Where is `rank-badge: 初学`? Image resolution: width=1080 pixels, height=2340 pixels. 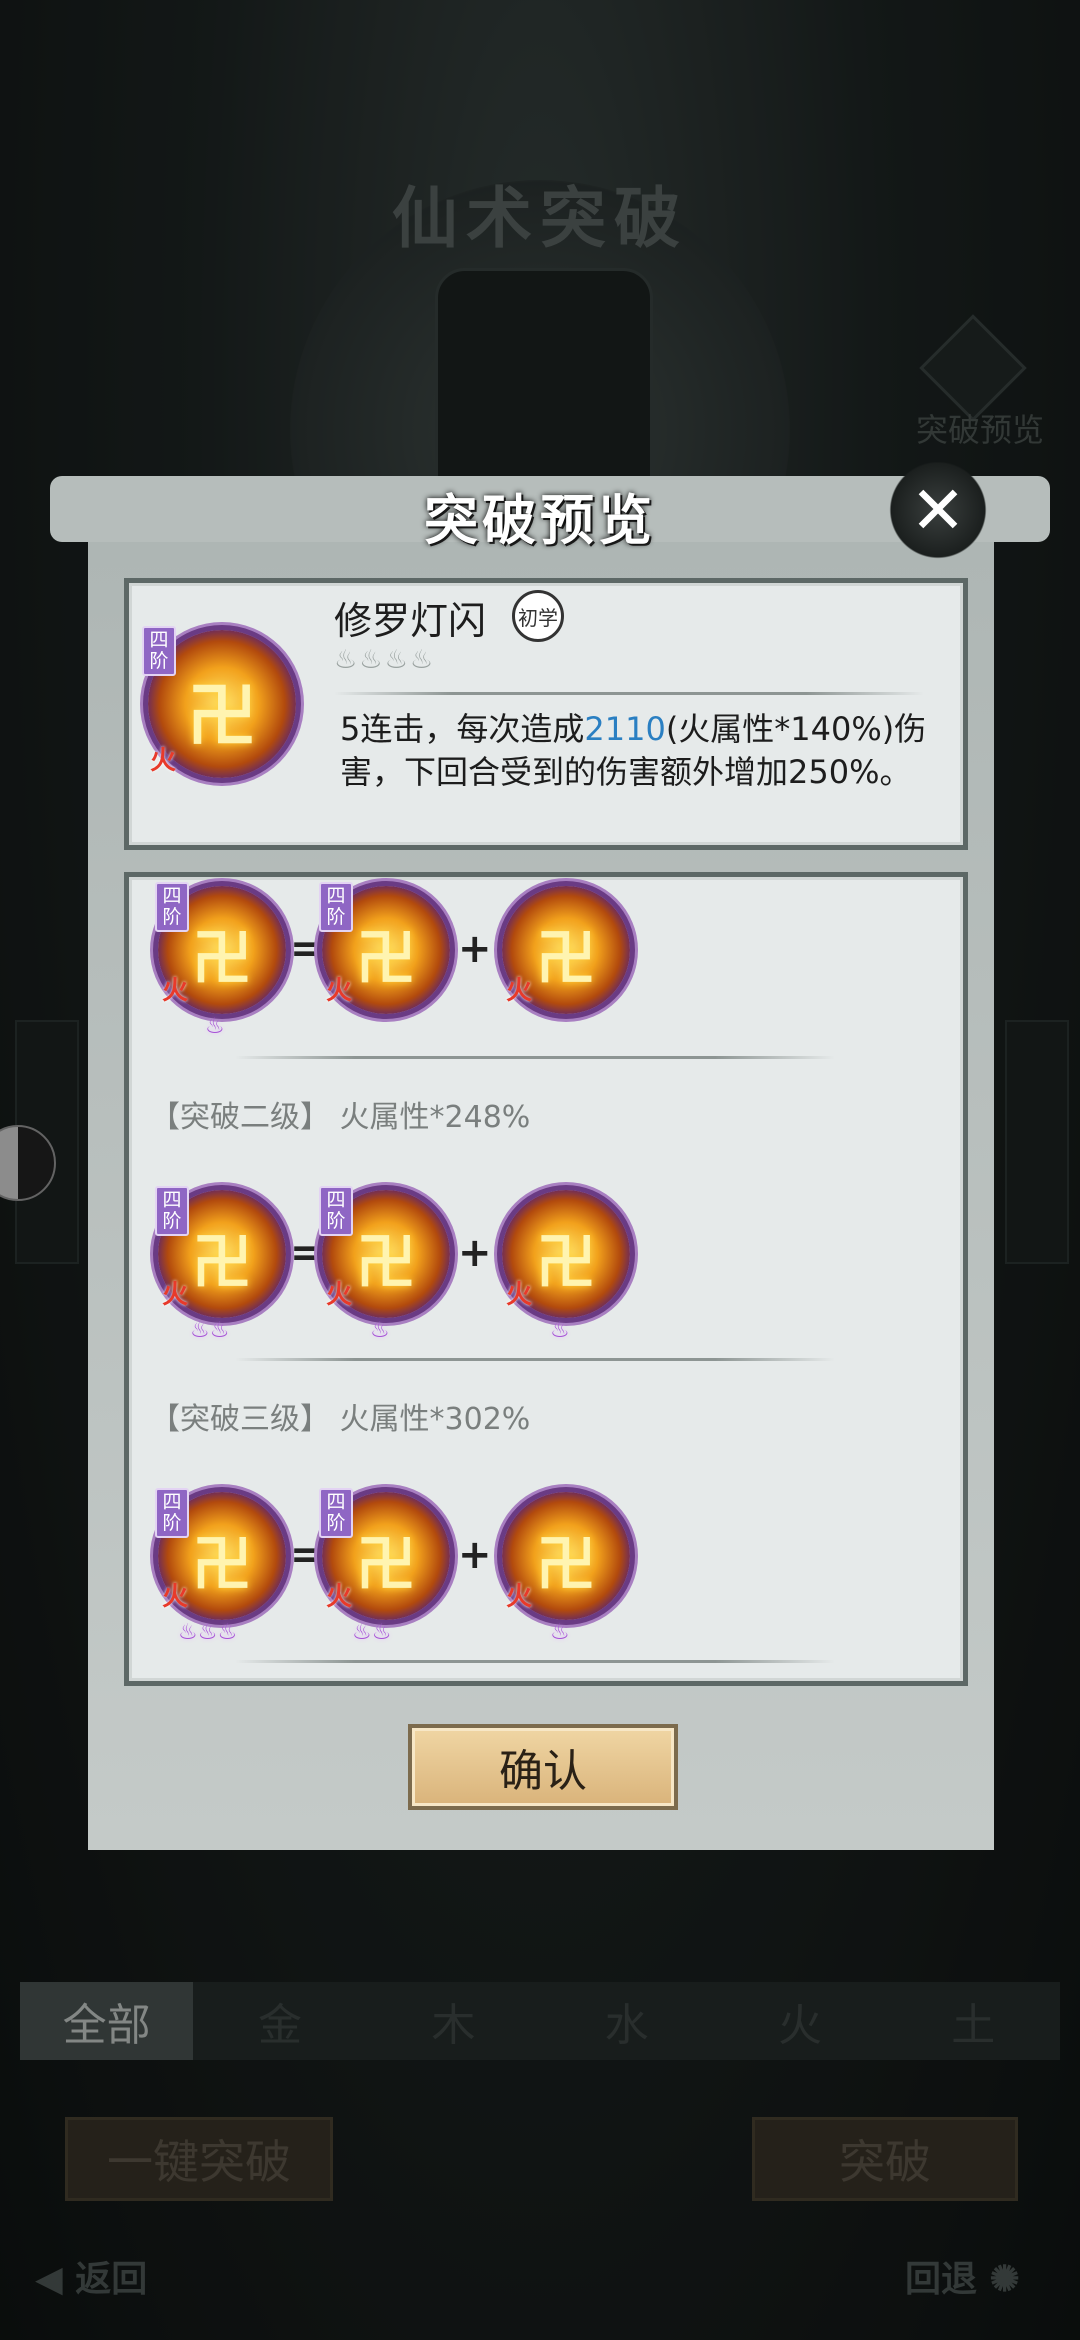
rank-badge: 初学 is located at coordinates (538, 616).